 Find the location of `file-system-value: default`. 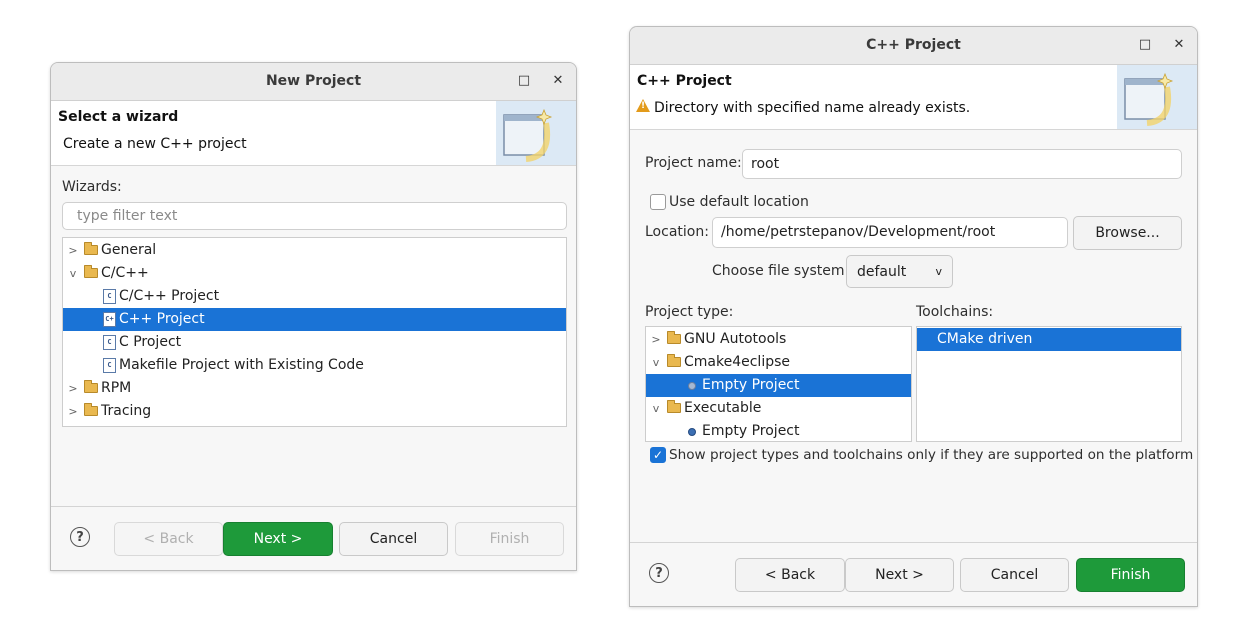

file-system-value: default is located at coordinates (882, 272).